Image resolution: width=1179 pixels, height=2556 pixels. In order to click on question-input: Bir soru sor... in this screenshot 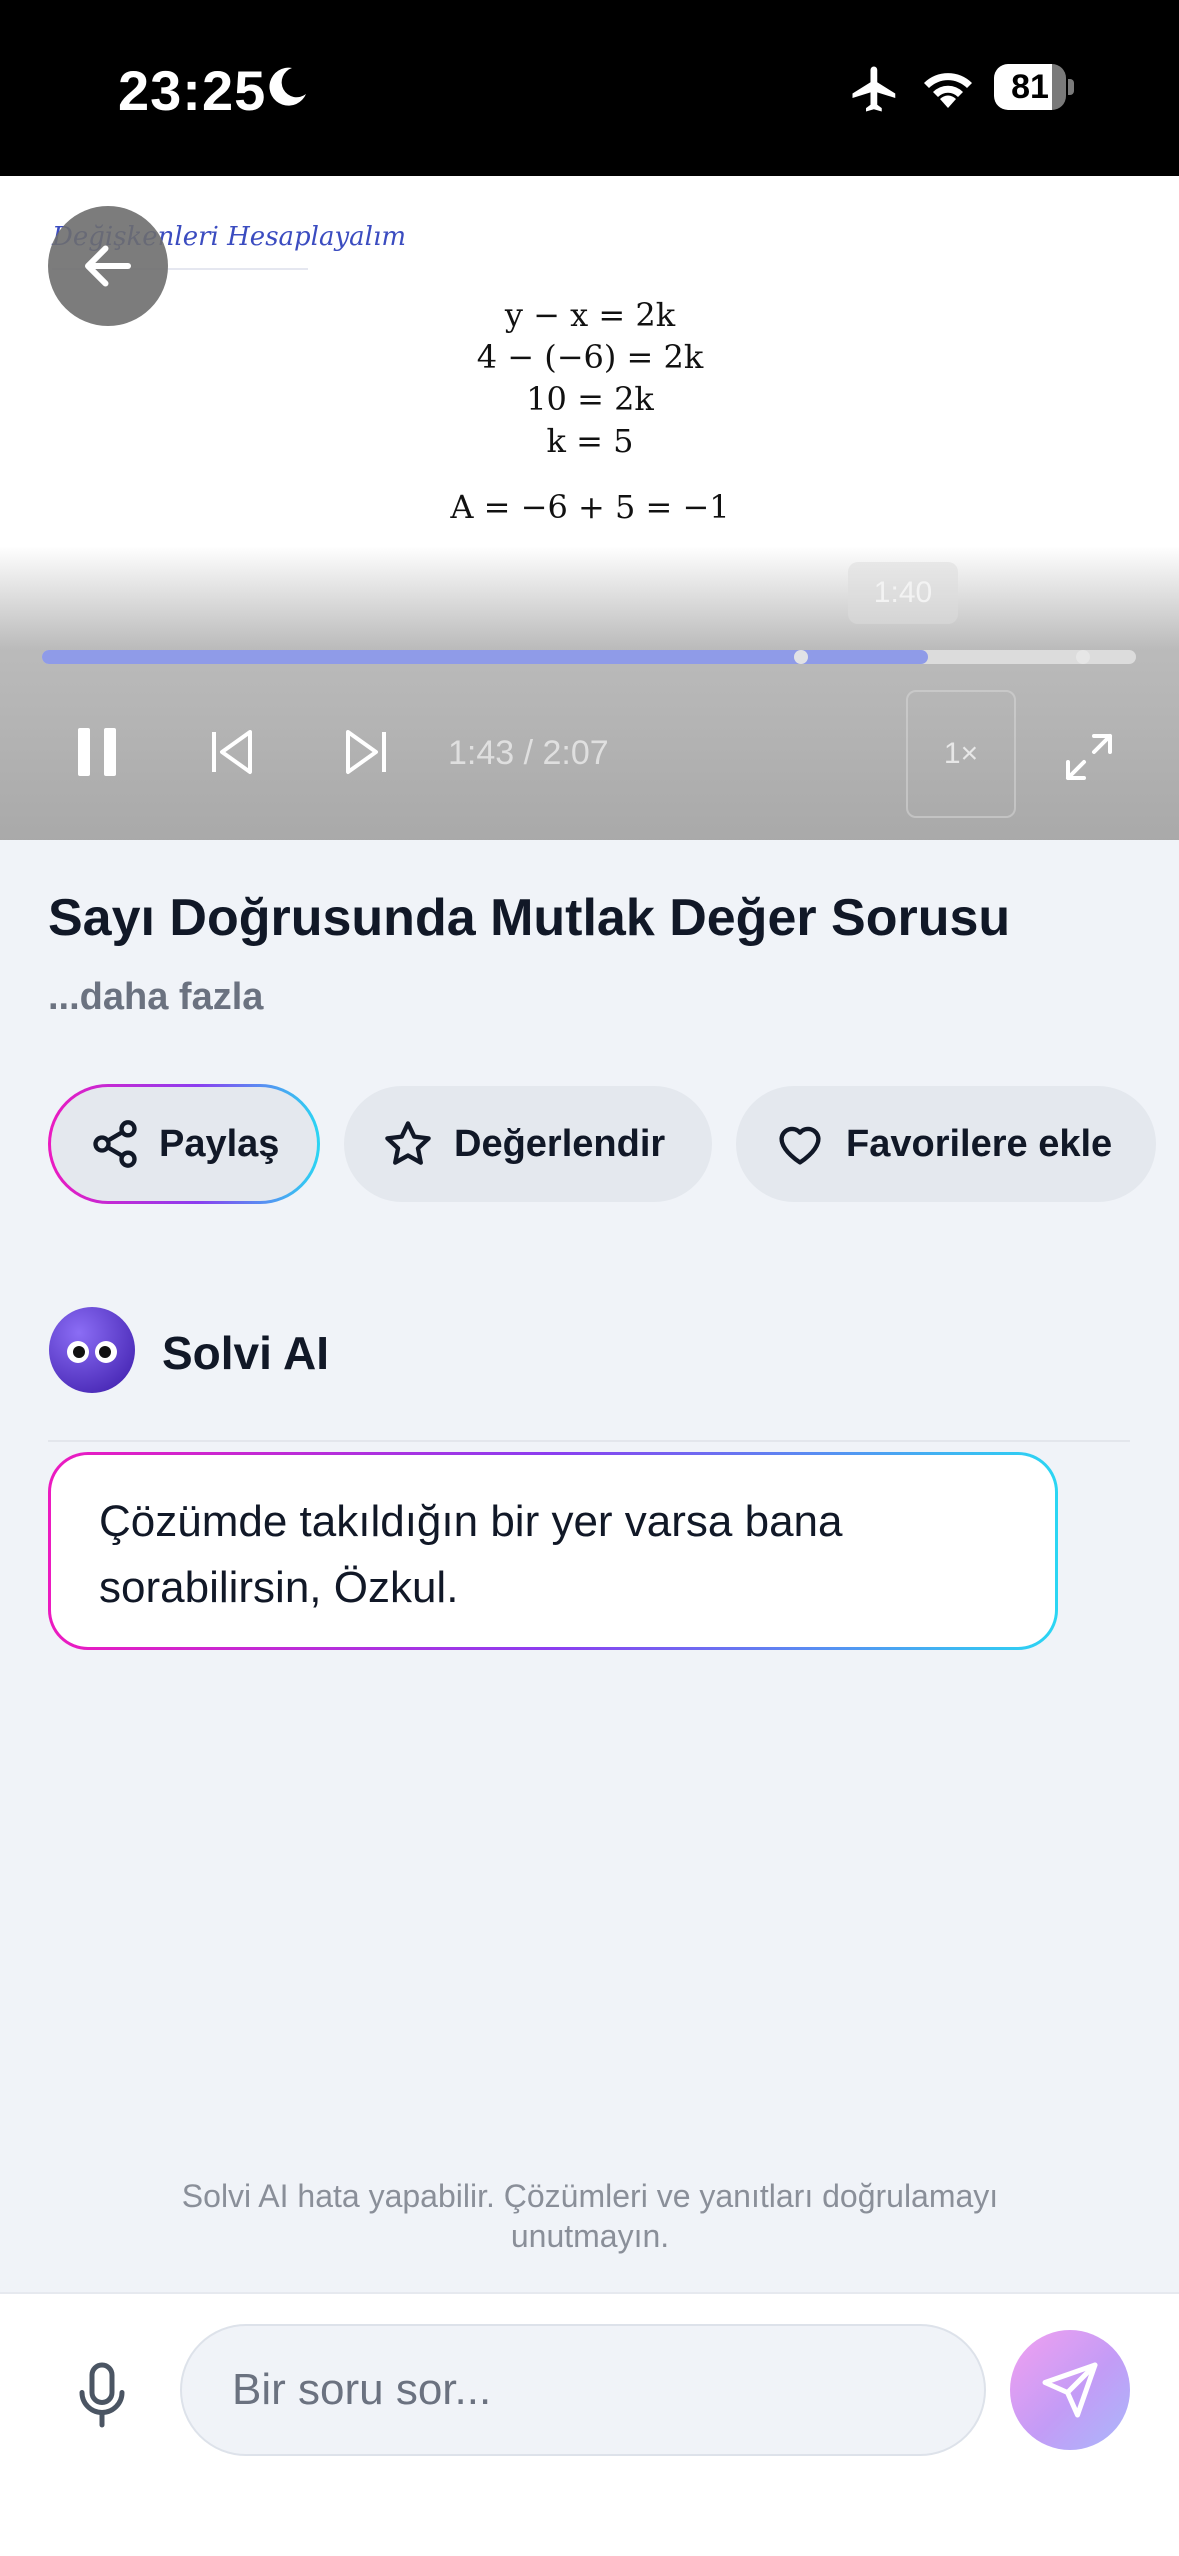, I will do `click(583, 2390)`.